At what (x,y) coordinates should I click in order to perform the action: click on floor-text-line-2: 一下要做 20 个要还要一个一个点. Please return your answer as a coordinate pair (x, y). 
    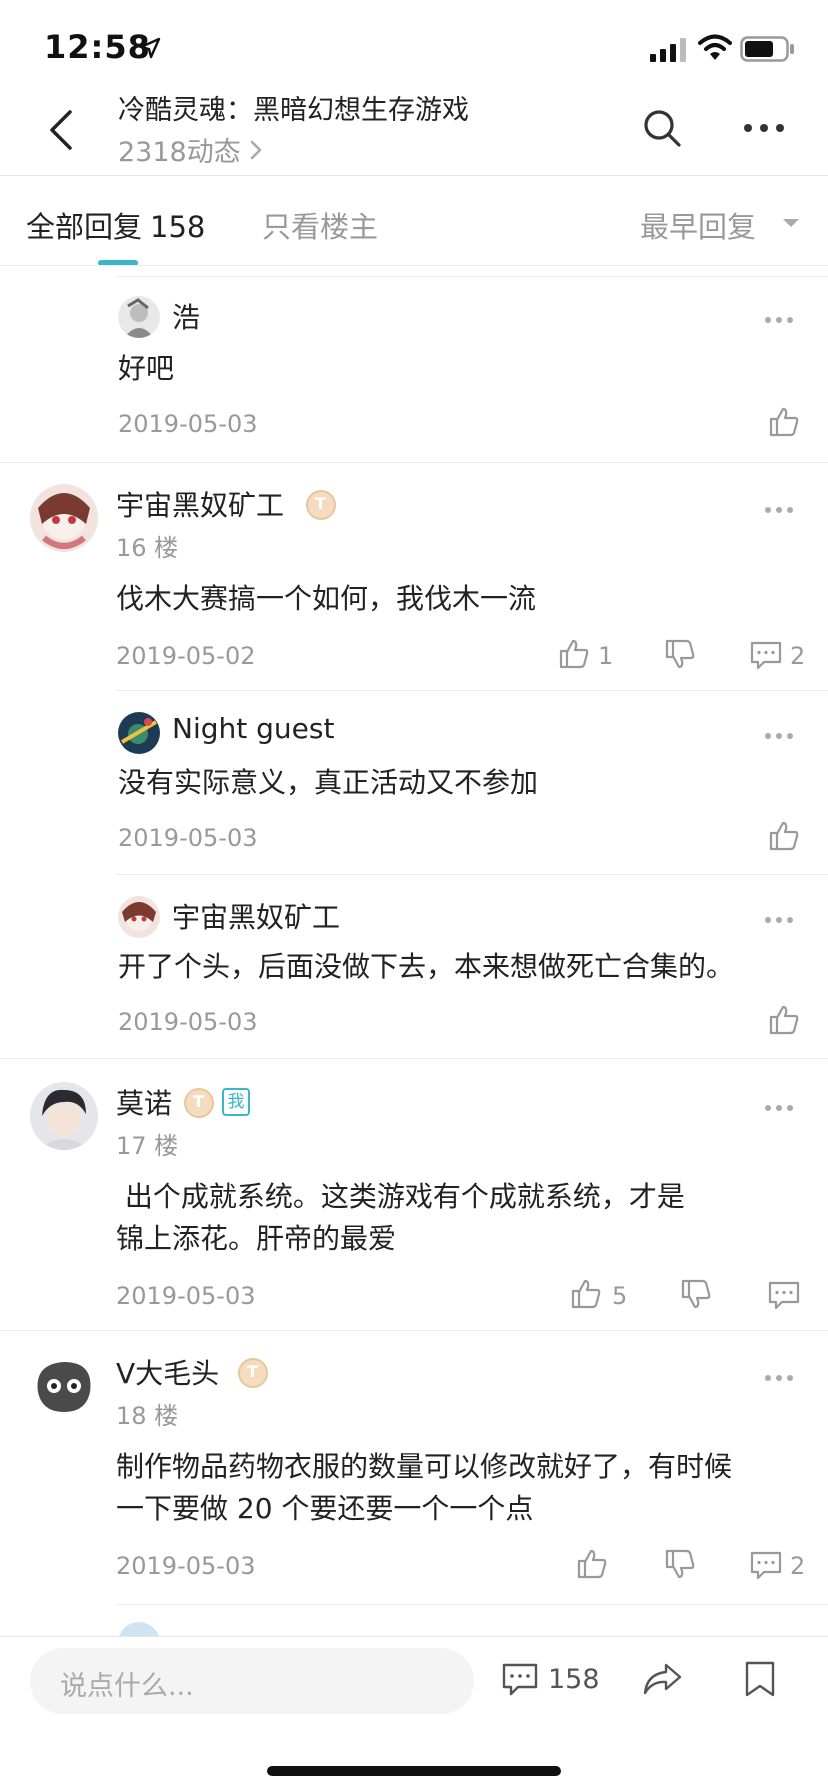
    Looking at the image, I should click on (325, 1508).